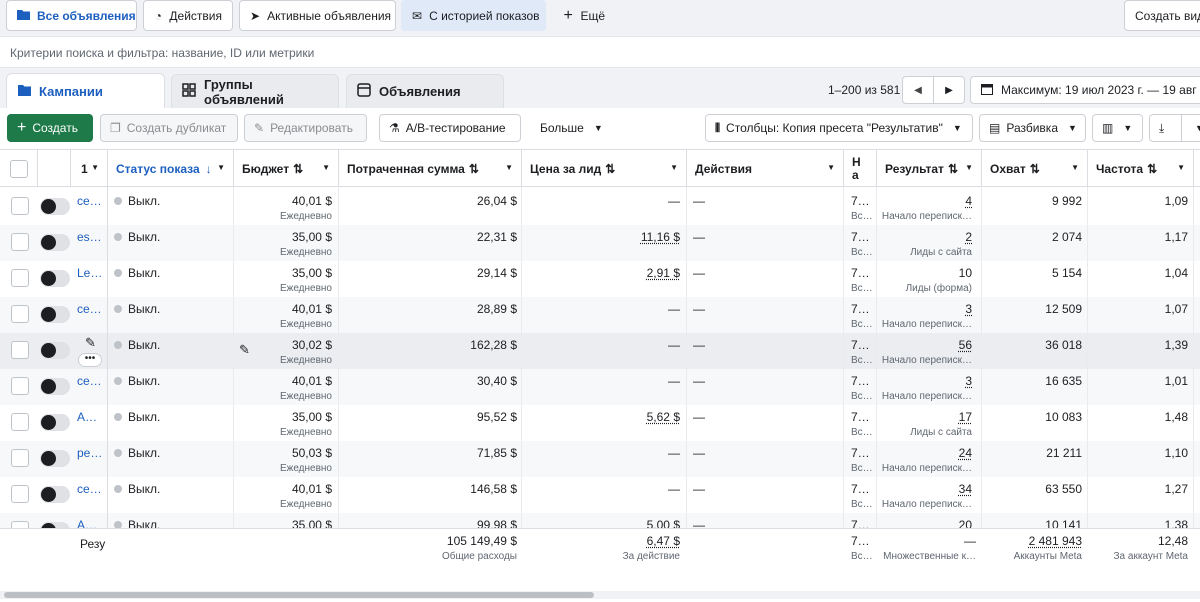 This screenshot has height=602, width=1200. What do you see at coordinates (169, 128) in the screenshot?
I see `duplicate-button: ❐ Создать дубликат` at bounding box center [169, 128].